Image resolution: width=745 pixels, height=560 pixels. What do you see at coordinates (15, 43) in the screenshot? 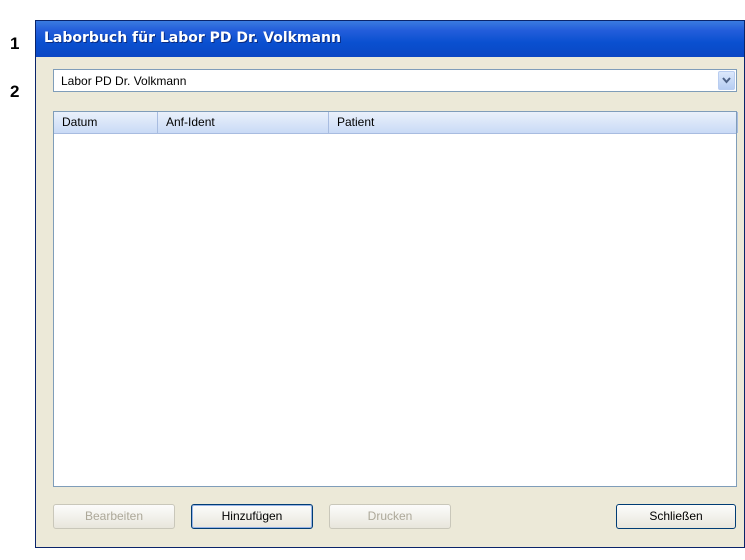
I see `callout-1: 1` at bounding box center [15, 43].